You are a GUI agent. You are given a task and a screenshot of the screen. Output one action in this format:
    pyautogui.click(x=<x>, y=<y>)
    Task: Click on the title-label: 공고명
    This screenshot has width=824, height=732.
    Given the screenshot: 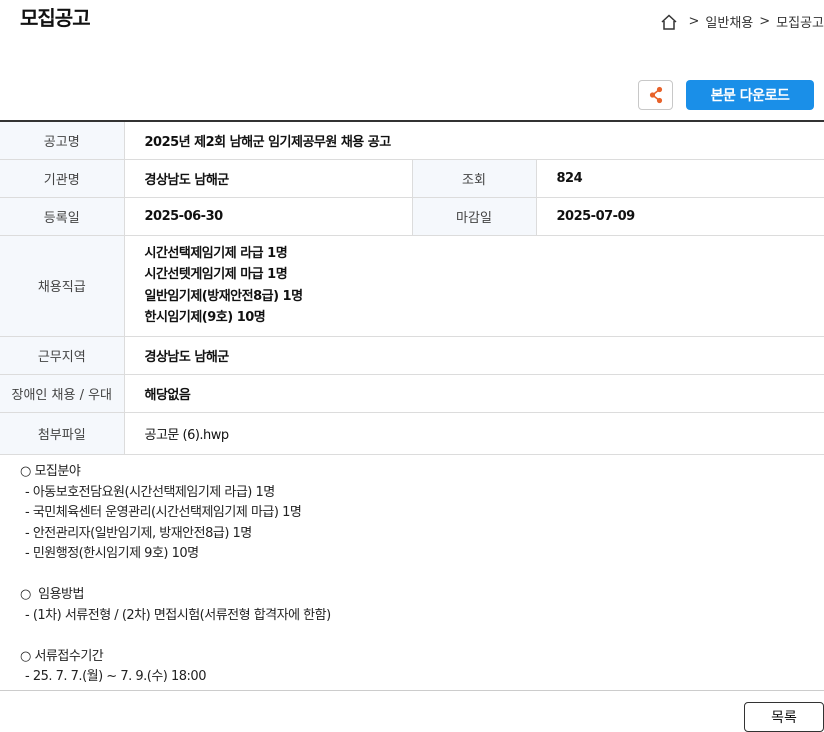 What is the action you would take?
    pyautogui.click(x=62, y=140)
    